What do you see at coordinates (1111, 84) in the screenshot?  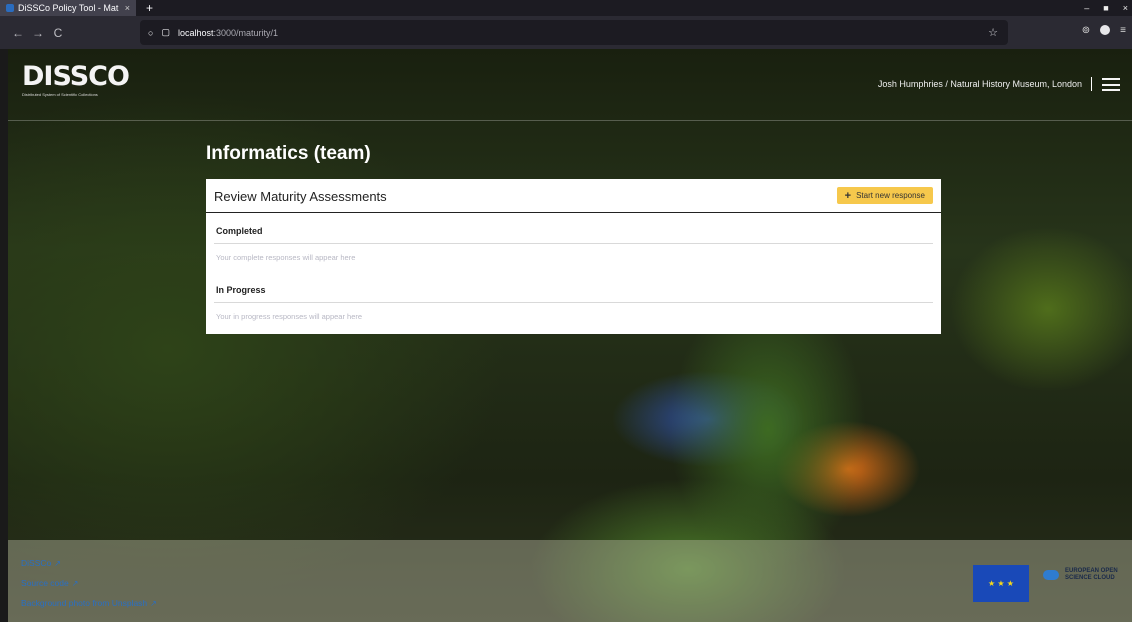 I see `hamburger-icon` at bounding box center [1111, 84].